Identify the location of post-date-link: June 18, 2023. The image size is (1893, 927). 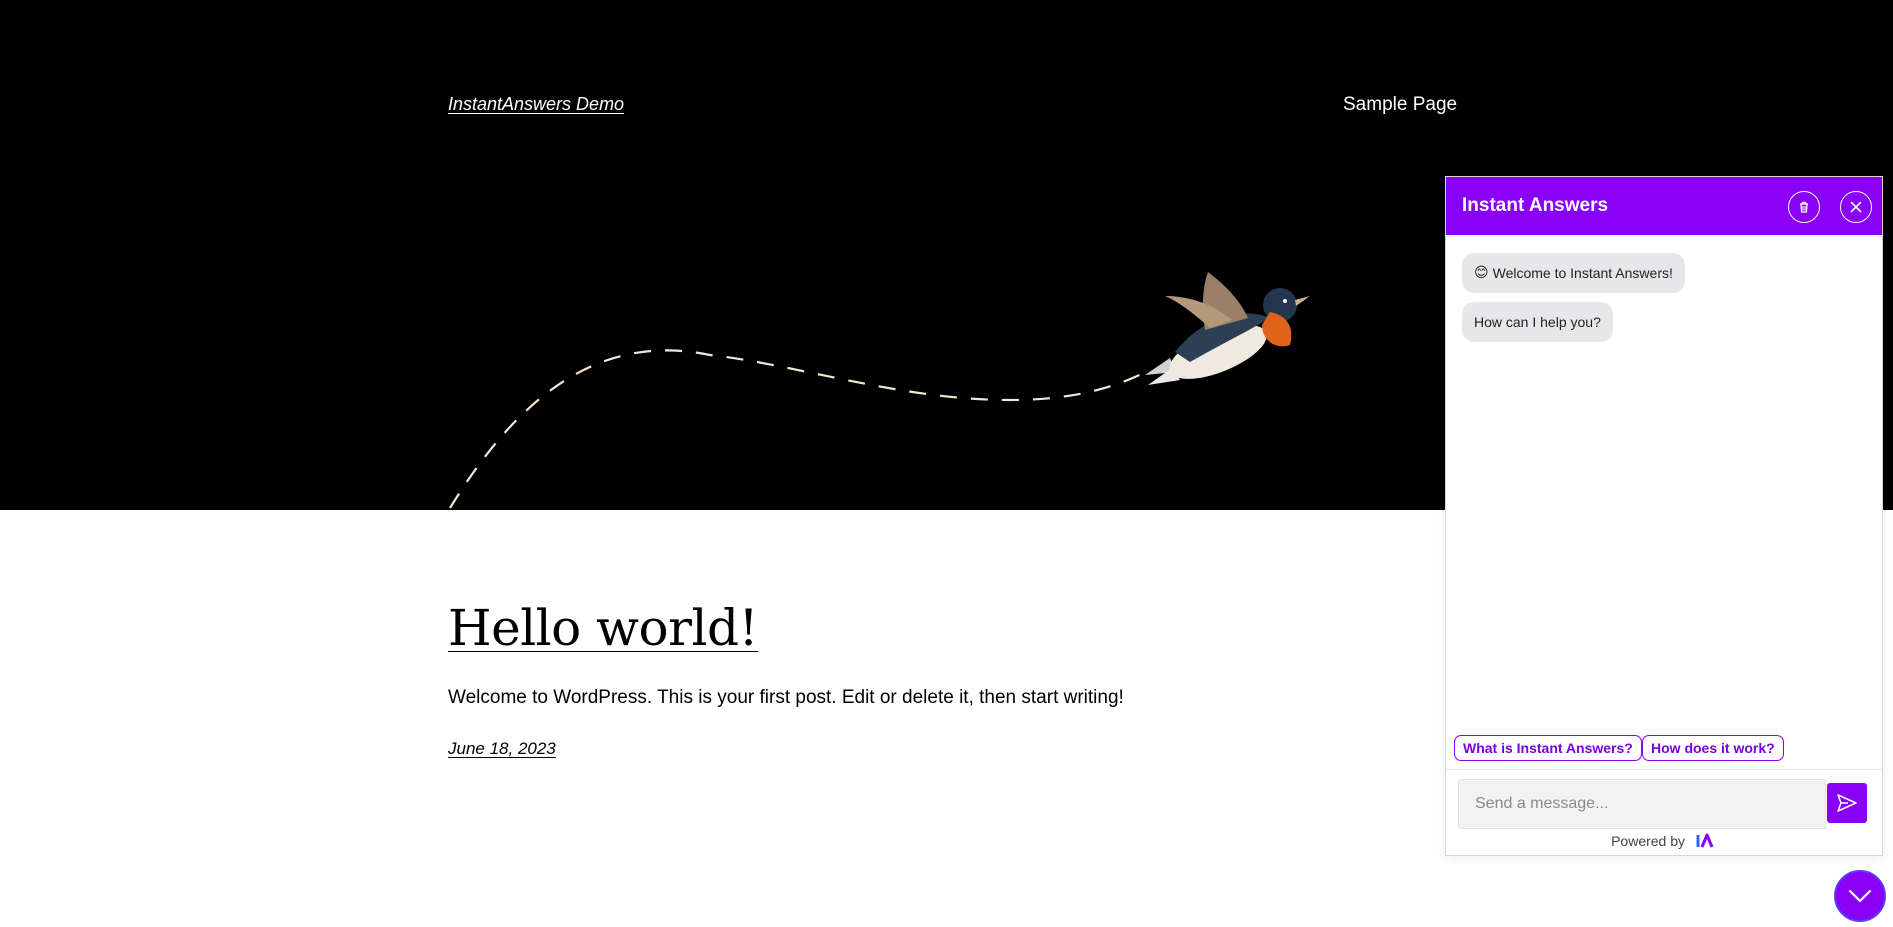
(502, 749).